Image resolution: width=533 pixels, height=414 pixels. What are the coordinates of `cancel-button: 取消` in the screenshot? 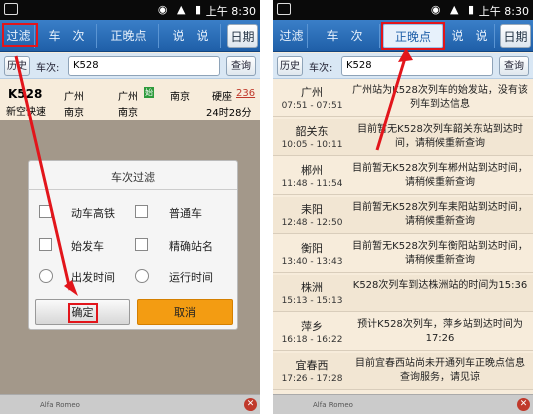 It's located at (185, 312).